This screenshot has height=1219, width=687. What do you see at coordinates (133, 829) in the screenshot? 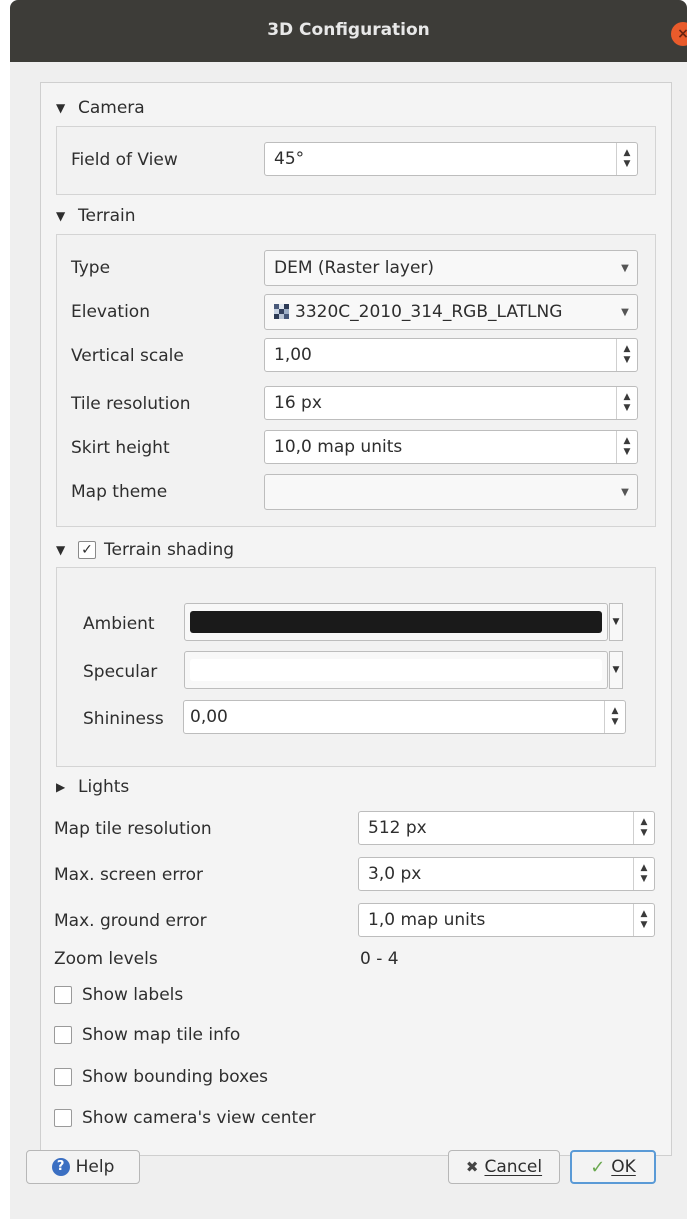
I see `map-tile-resolution-label: Map tile resolution` at bounding box center [133, 829].